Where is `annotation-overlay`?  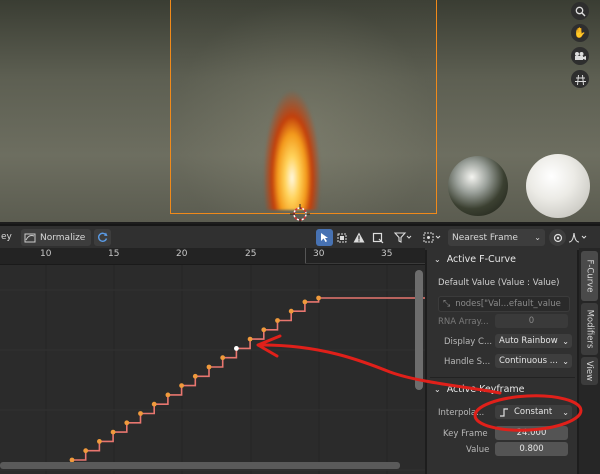 annotation-overlay is located at coordinates (419, 383).